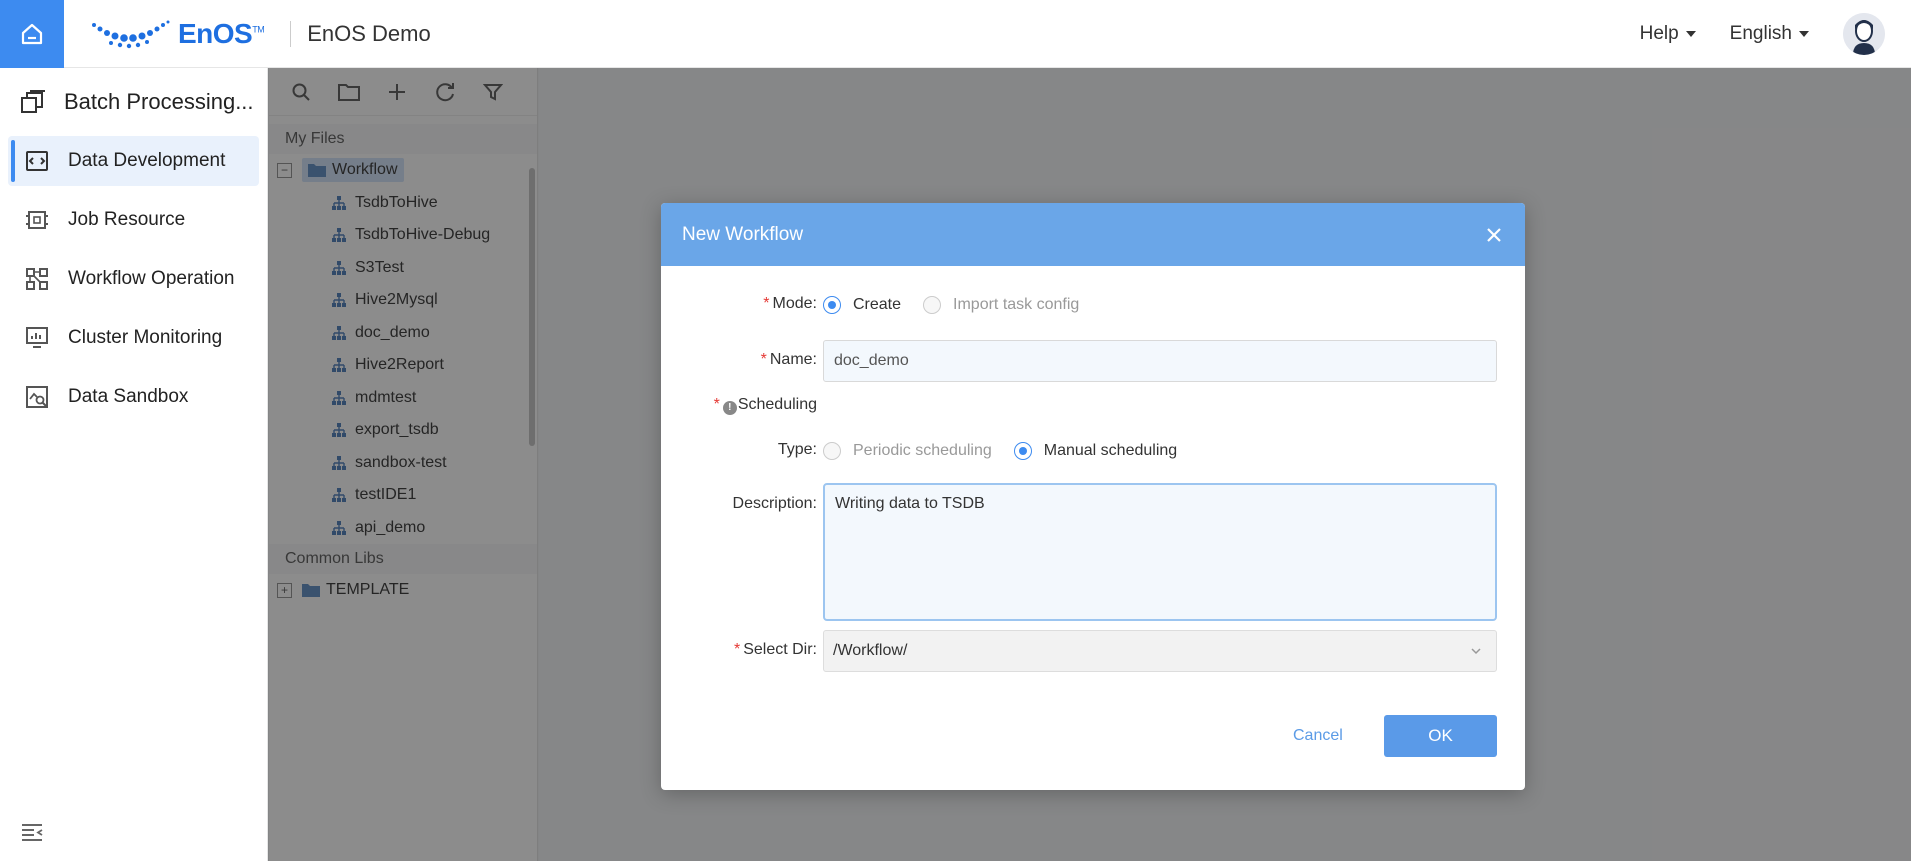 This screenshot has height=861, width=1911. What do you see at coordinates (369, 33) in the screenshot?
I see `app-title: EnOS Demo` at bounding box center [369, 33].